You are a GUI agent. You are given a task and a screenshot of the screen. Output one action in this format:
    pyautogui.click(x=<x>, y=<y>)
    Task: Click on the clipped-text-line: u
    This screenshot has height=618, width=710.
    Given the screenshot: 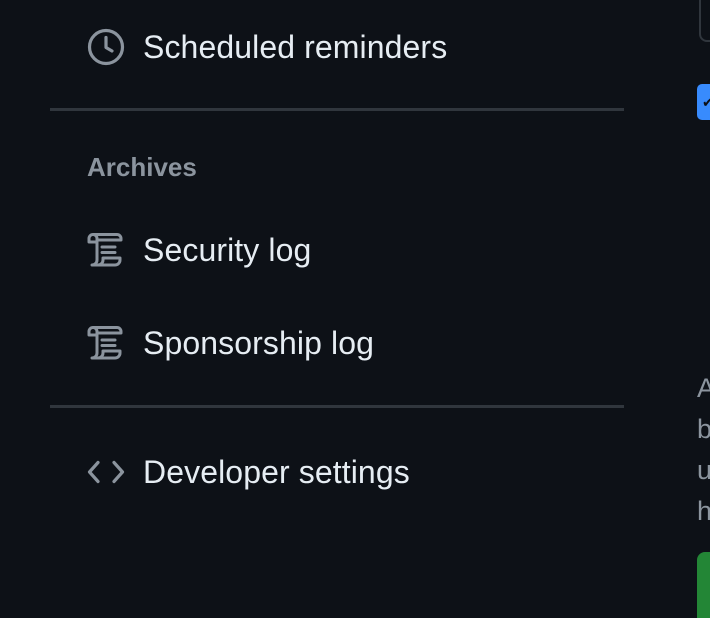 What is the action you would take?
    pyautogui.click(x=703, y=470)
    